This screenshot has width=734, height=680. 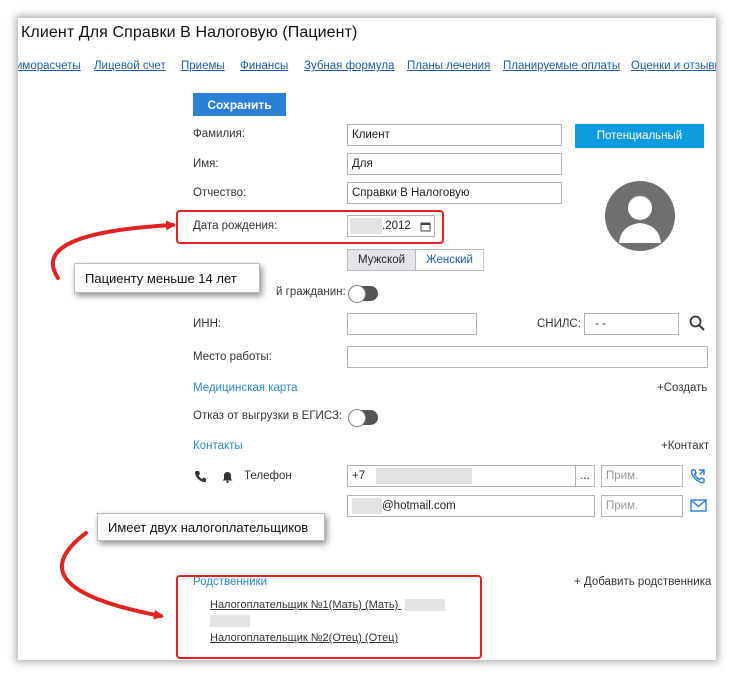 I want to click on callout-age: Пациенту меньше 14 лет, so click(x=167, y=278).